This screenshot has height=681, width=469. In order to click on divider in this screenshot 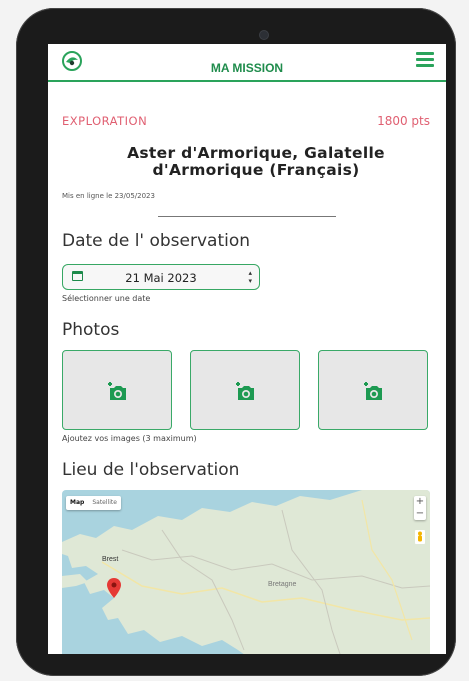, I will do `click(247, 216)`.